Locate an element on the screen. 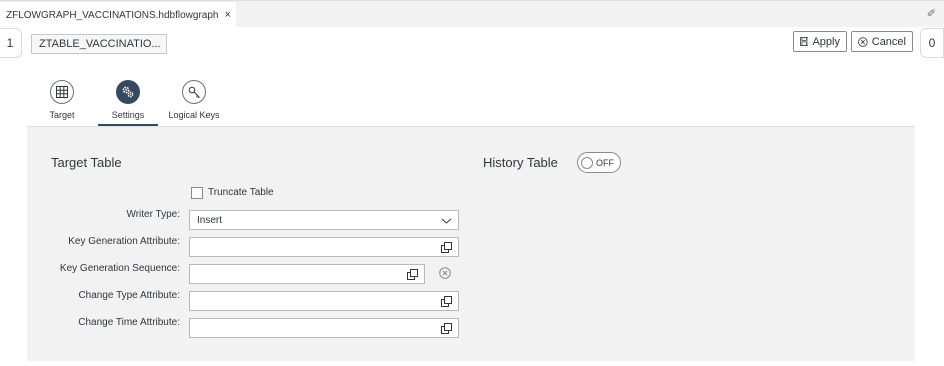  tab-settings: Settings is located at coordinates (128, 100).